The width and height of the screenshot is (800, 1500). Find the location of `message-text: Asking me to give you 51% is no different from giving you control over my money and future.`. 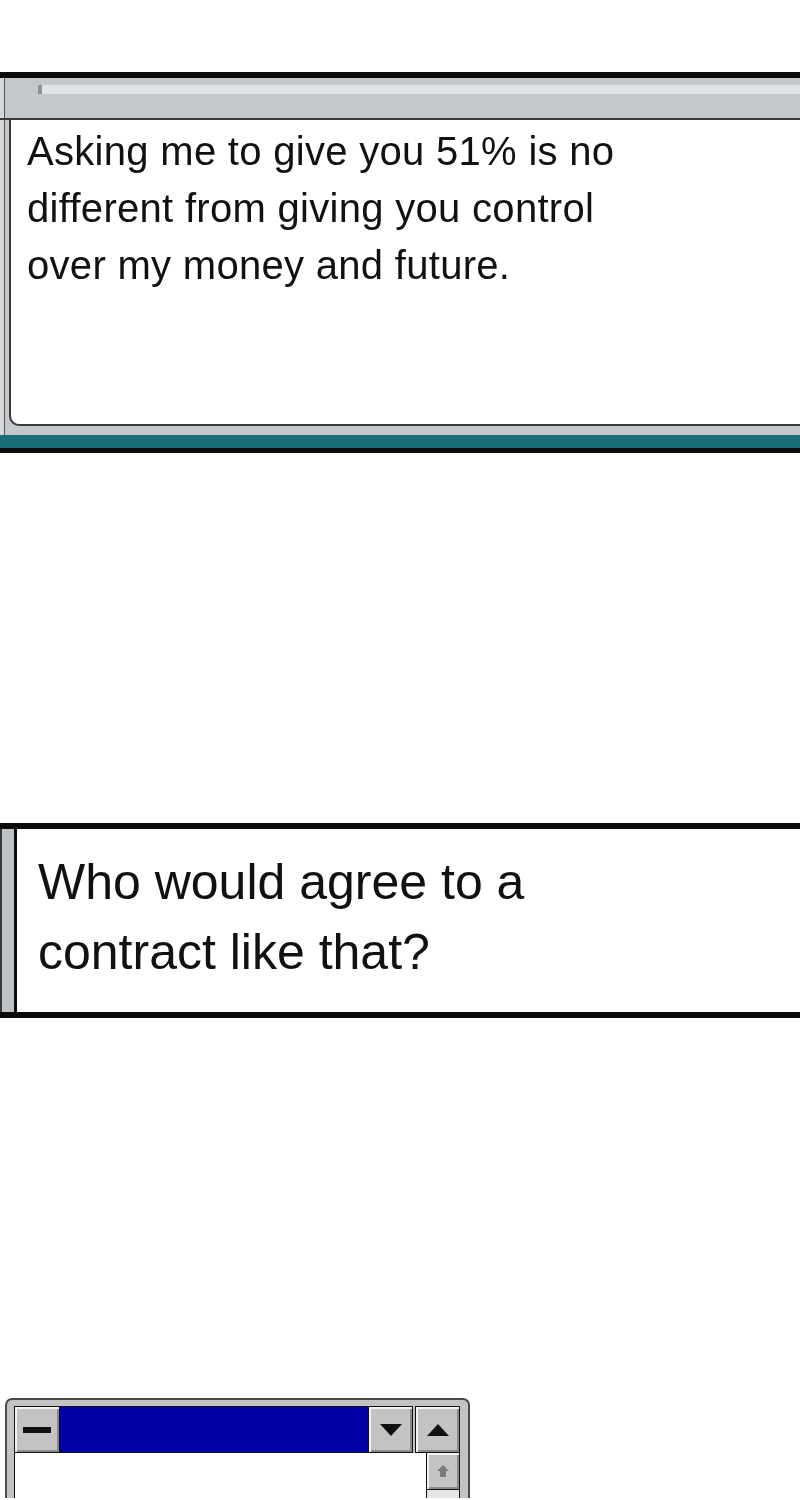

message-text: Asking me to give you 51% is no different from giving you control over my money and future. is located at coordinates (321, 208).